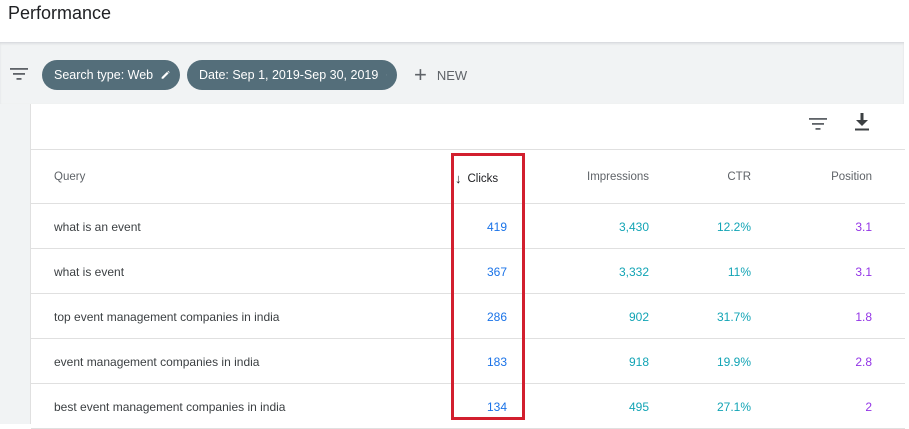 The height and width of the screenshot is (429, 909). I want to click on column-header-ctr: CTR, so click(739, 177).